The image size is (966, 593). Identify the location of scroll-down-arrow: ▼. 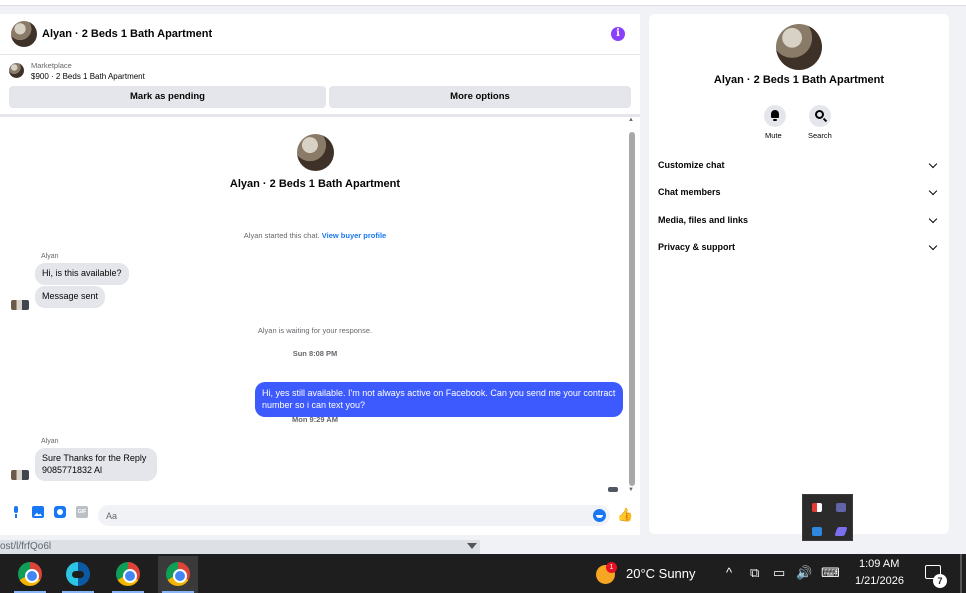
(631, 490).